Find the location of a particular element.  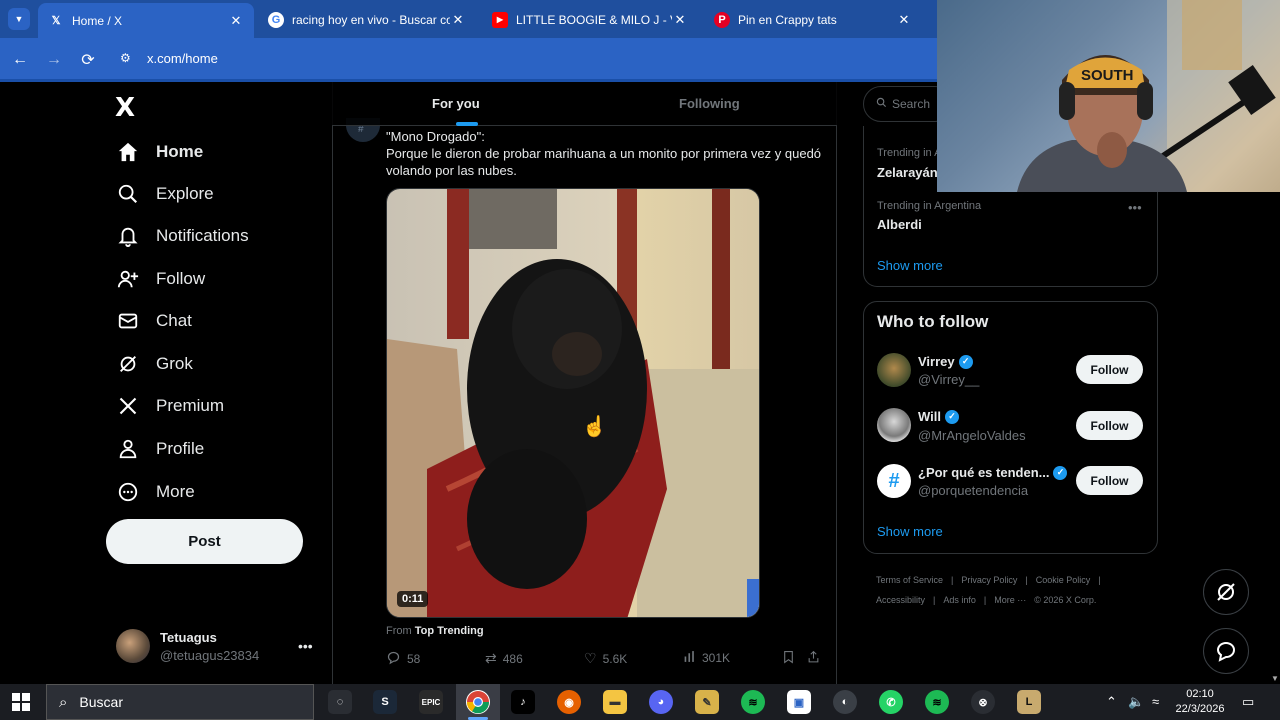

url-field: x.com/home is located at coordinates (182, 58).